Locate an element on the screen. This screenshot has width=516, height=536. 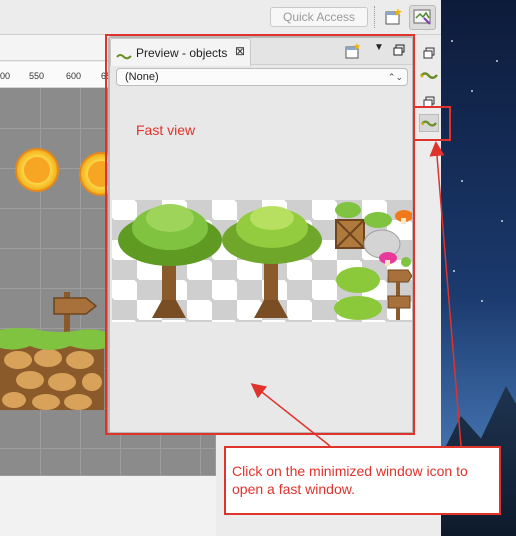
quick-access-input: Quick Access is located at coordinates (319, 17).